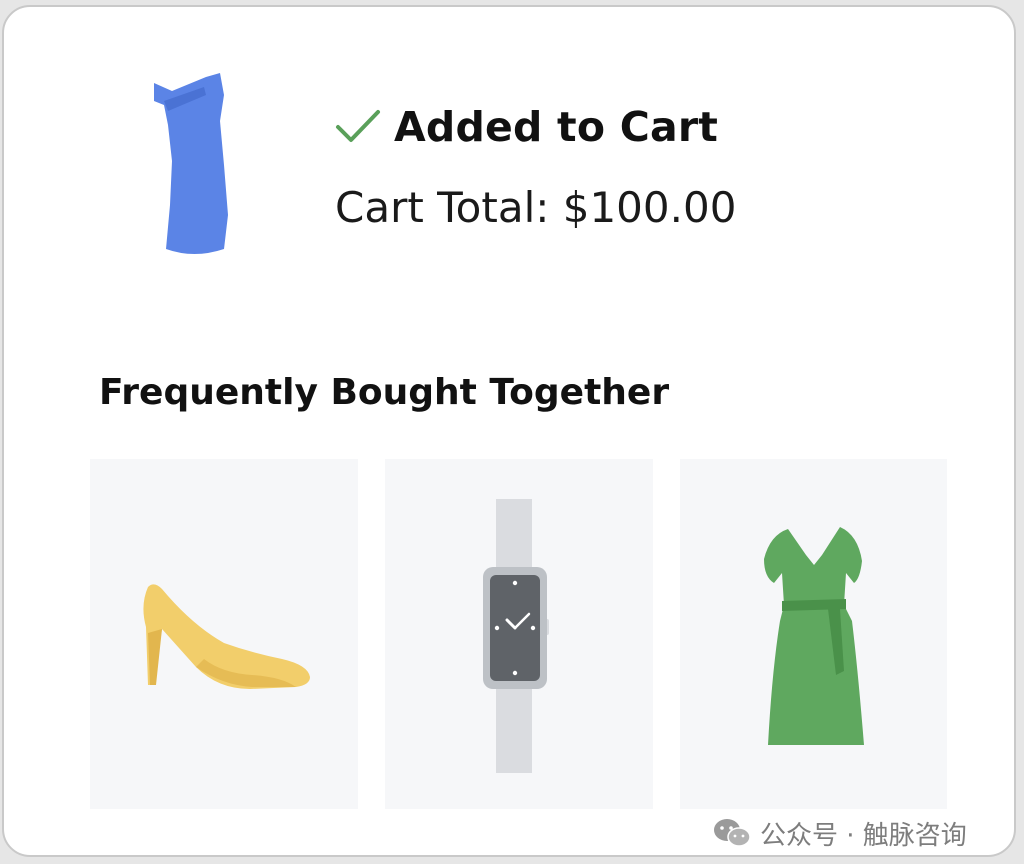 The height and width of the screenshot is (864, 1024). I want to click on frequently-bought-heading: Frequently Bought Together, so click(384, 392).